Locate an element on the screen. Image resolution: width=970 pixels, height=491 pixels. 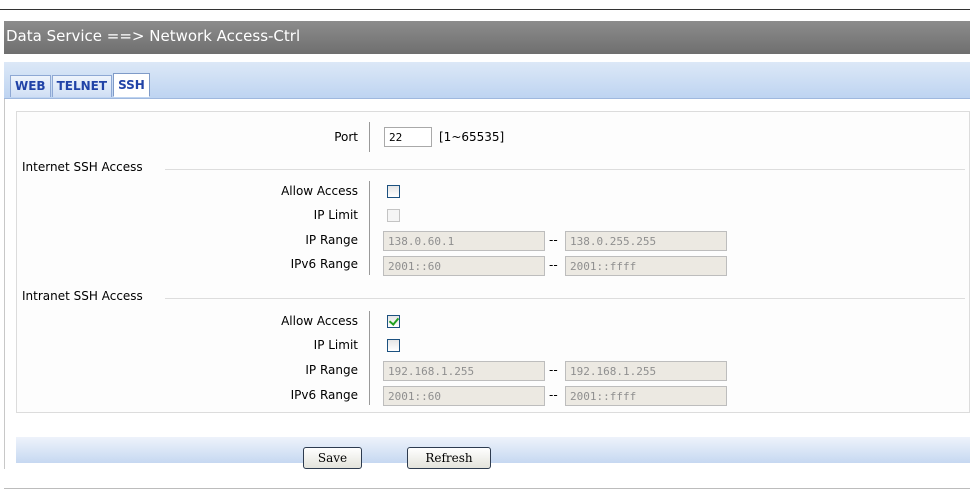
internet-ip-range-start-input is located at coordinates (464, 241).